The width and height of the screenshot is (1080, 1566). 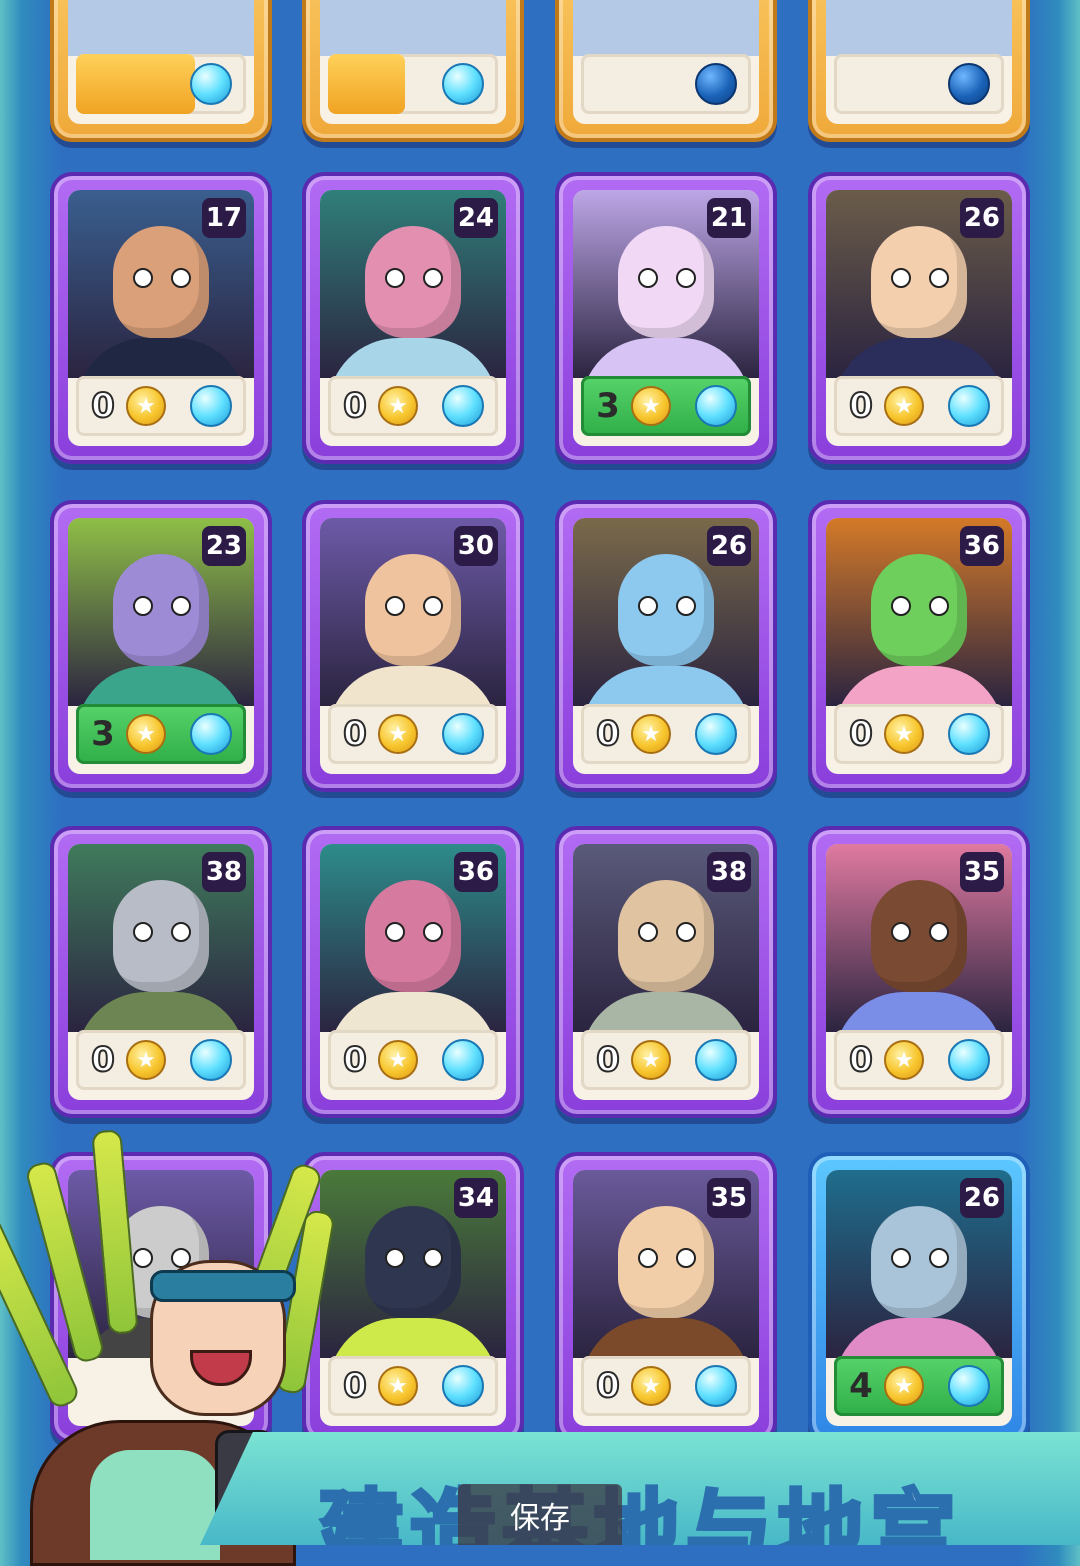 I want to click on character-portrait: 24, so click(x=413, y=284).